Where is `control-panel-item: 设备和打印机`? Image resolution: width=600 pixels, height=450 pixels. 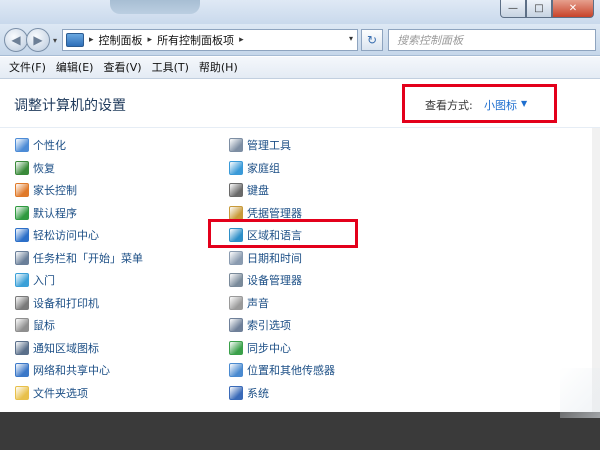 control-panel-item: 设备和打印机 is located at coordinates (79, 303).